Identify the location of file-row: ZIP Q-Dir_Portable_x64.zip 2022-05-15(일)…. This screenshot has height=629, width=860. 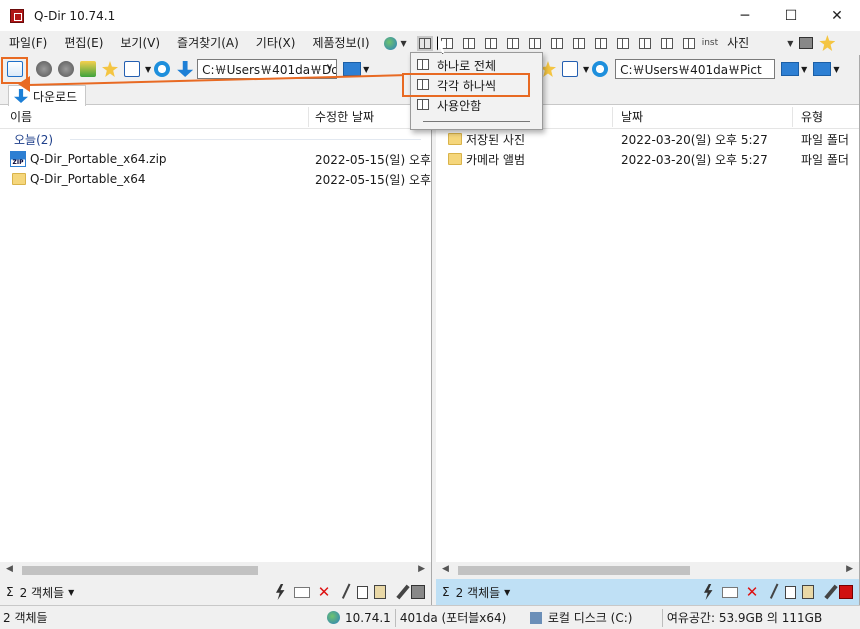
(215, 159).